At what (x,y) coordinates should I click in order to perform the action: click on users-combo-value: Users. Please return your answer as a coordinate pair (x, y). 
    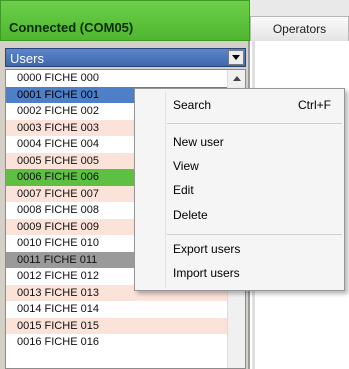
    Looking at the image, I should click on (27, 58).